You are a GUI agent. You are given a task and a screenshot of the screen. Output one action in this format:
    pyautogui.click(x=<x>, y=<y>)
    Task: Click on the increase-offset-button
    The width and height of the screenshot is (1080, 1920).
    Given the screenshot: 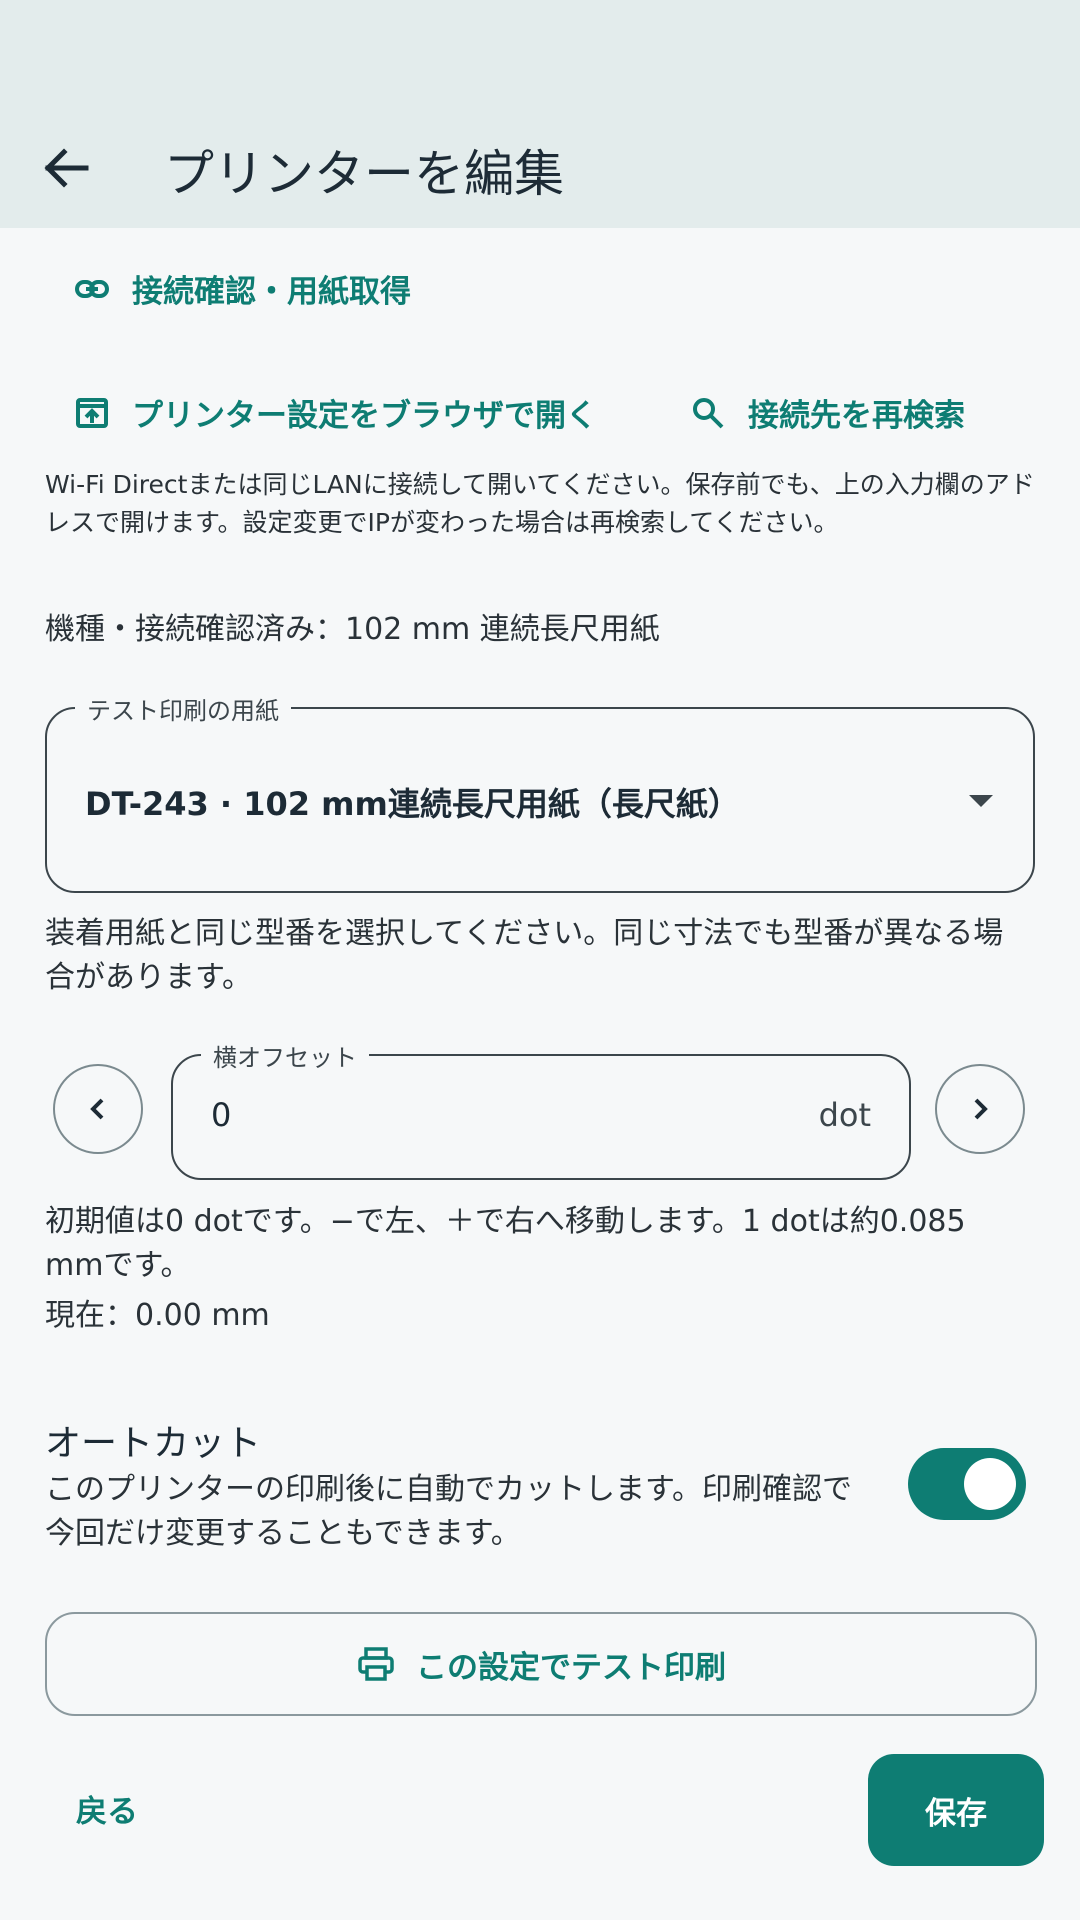 What is the action you would take?
    pyautogui.click(x=980, y=1109)
    